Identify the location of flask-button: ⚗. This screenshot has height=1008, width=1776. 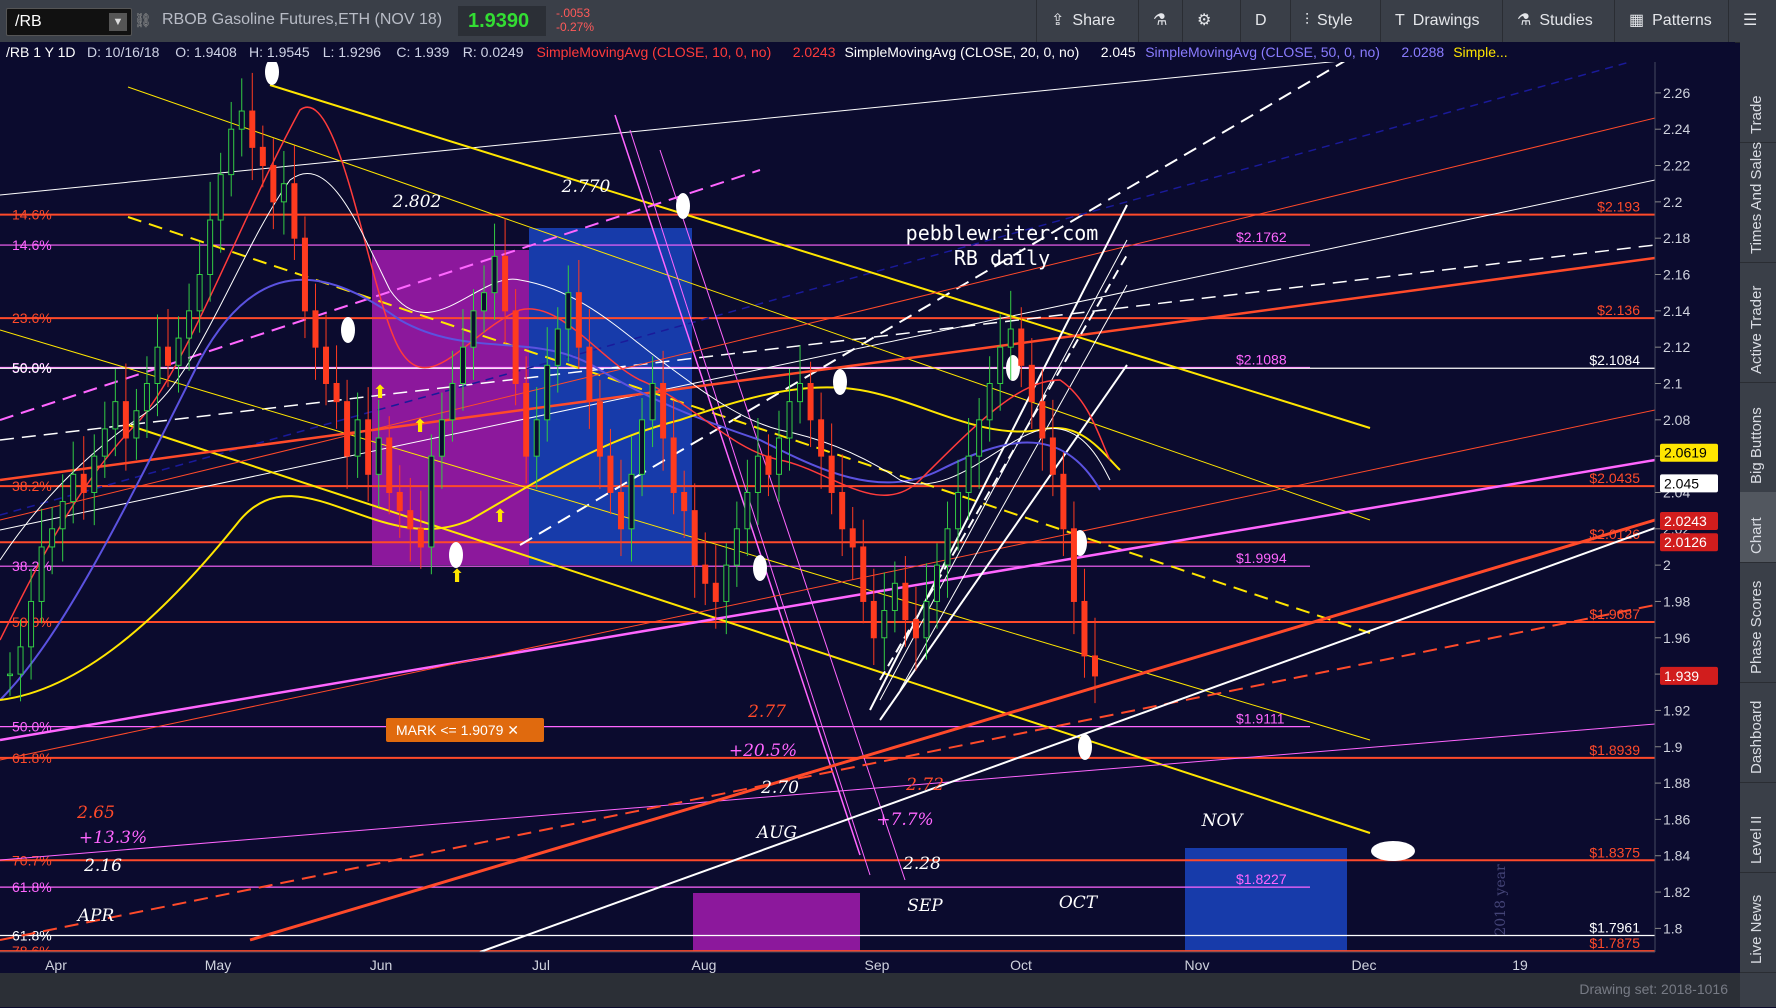
(1162, 21).